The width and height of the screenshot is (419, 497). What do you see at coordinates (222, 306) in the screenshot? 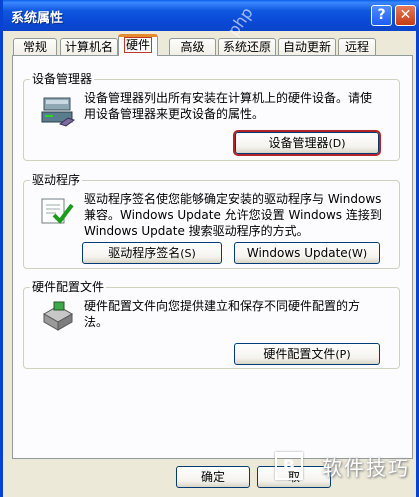
I see `hardware-profiles-description-line1: 硬件配置文件向您提供建立和保存不同硬件配置的方` at bounding box center [222, 306].